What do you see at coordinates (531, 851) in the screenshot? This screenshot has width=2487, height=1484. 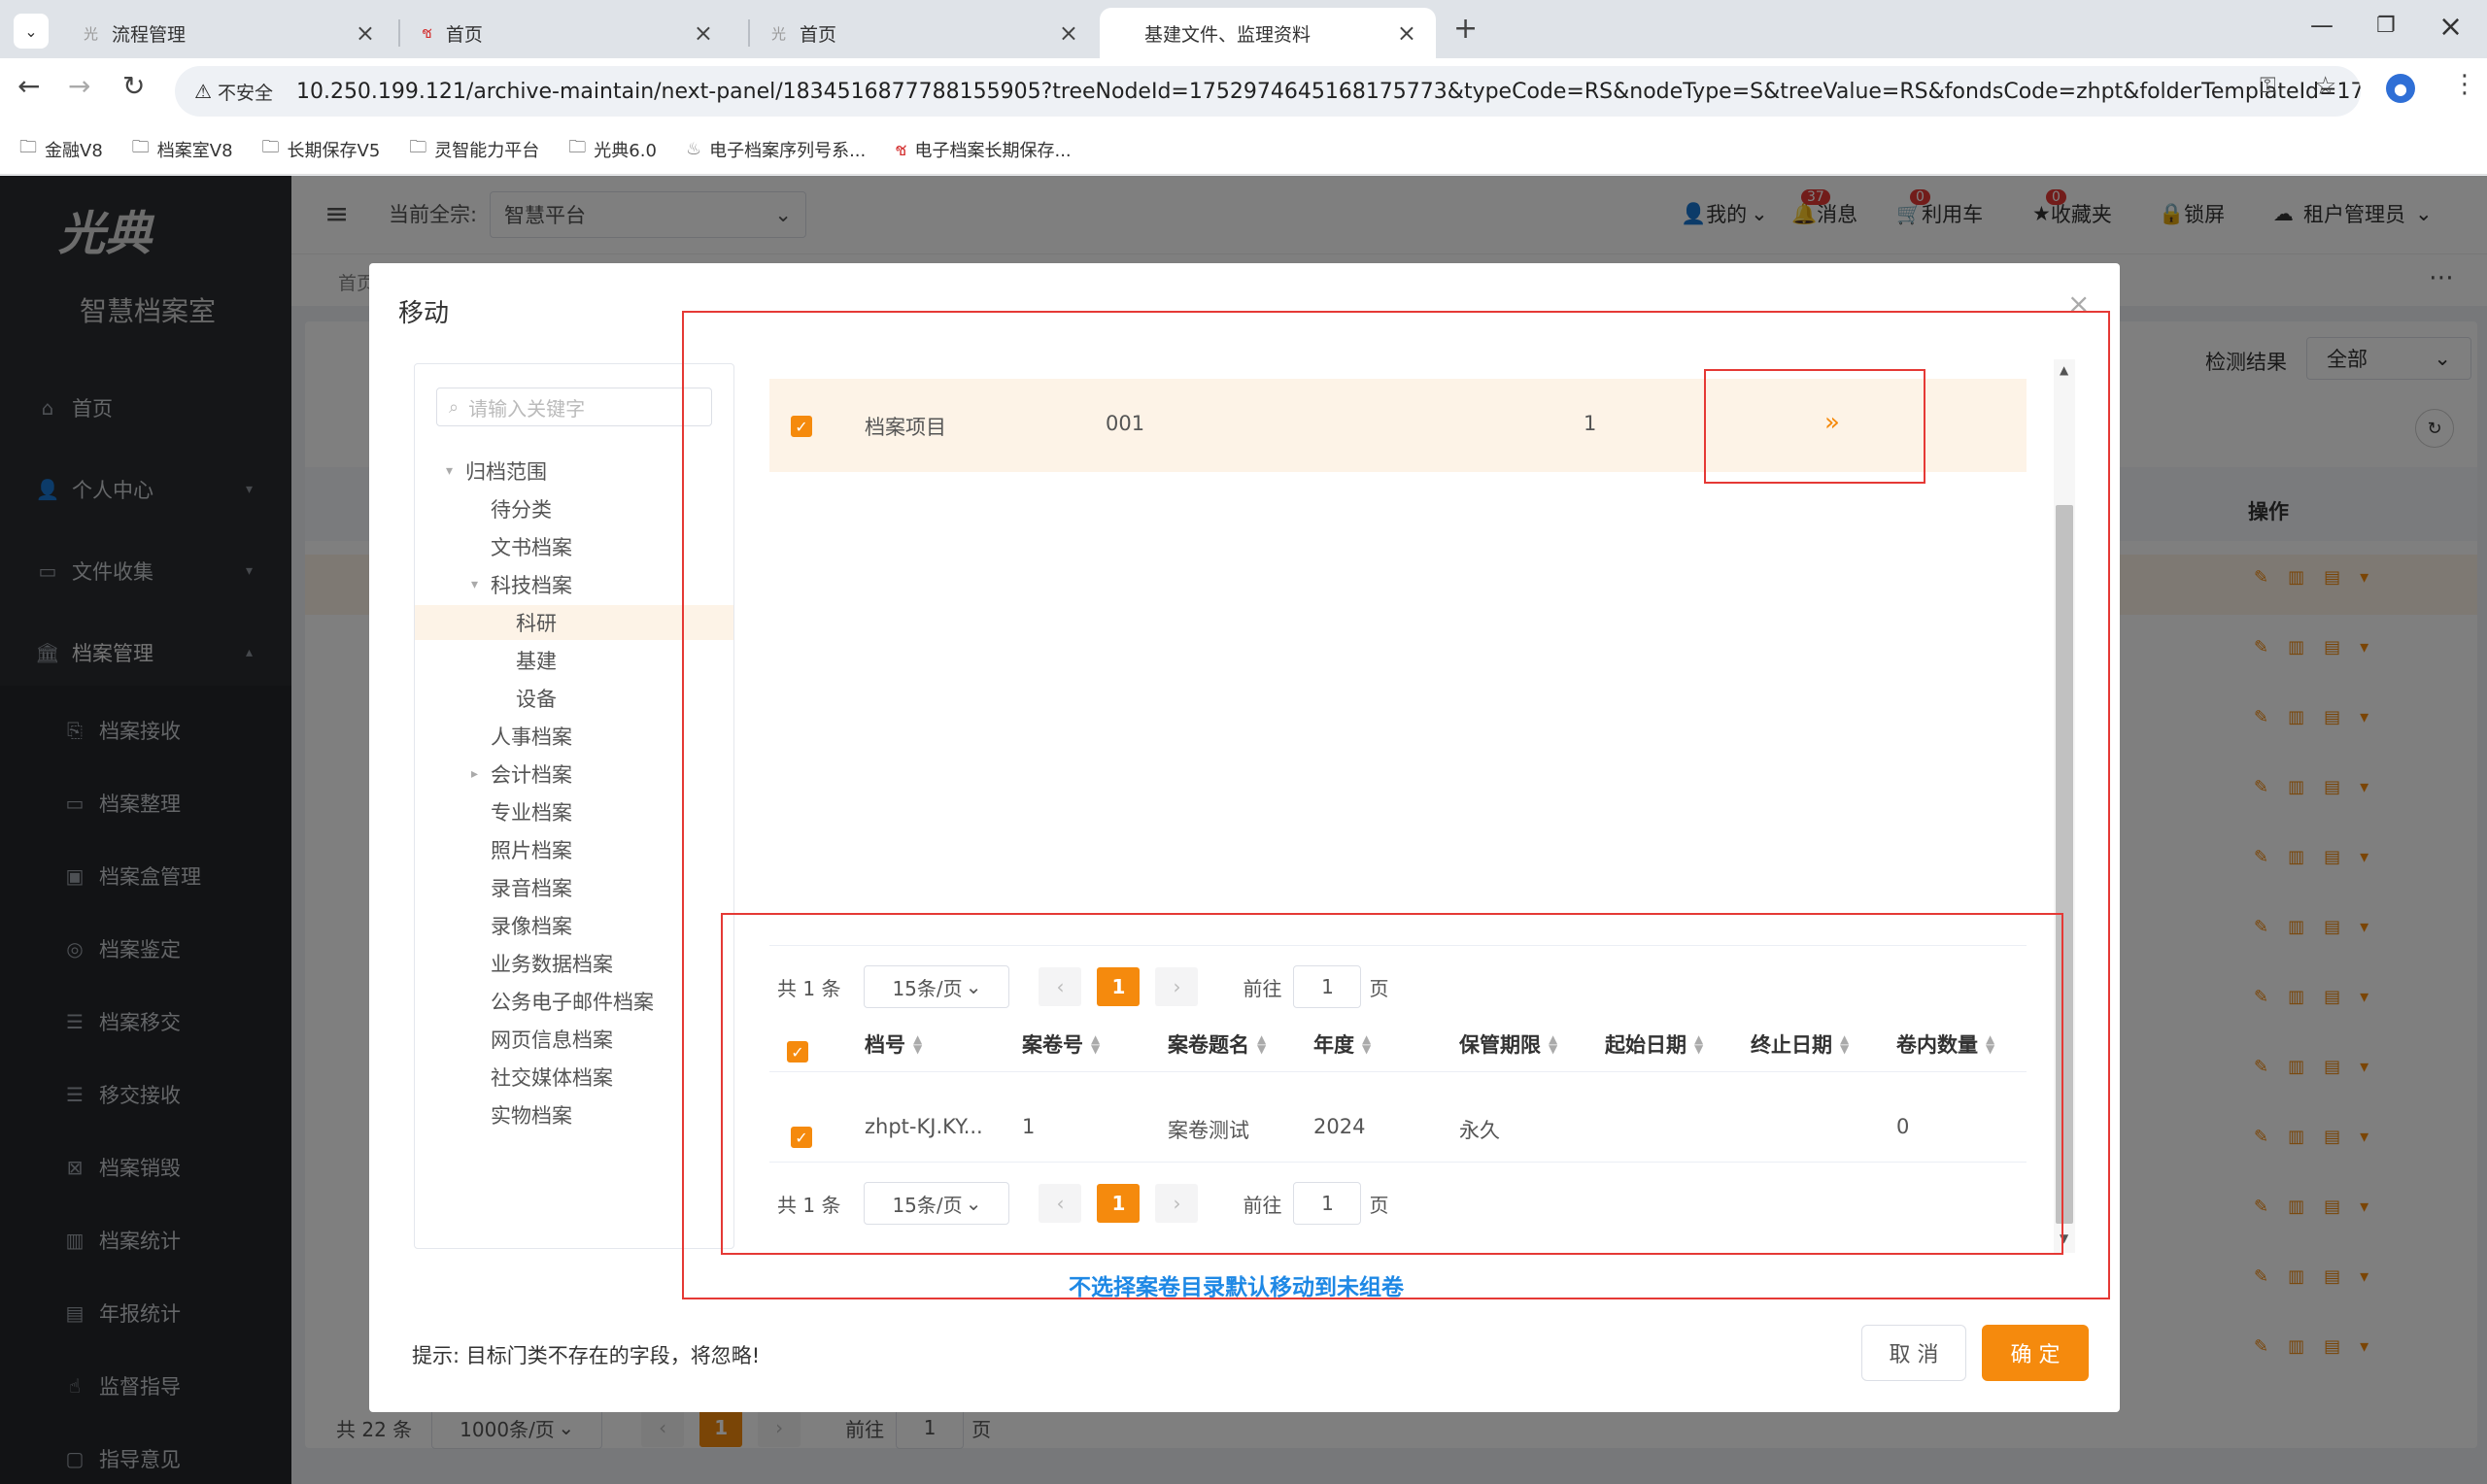 I see `tree-node-label: 照片档案` at bounding box center [531, 851].